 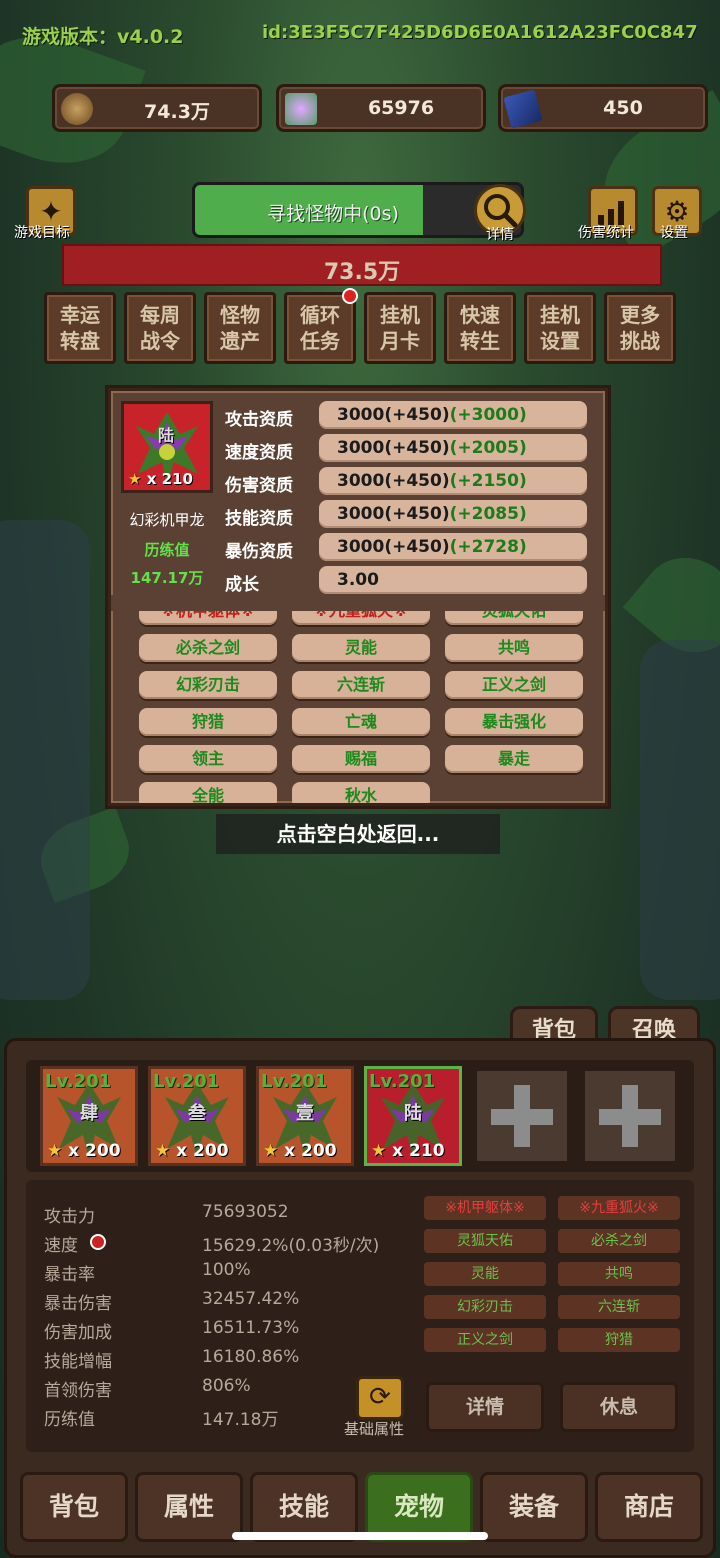 What do you see at coordinates (358, 580) in the screenshot?
I see `stat-base: 3.00` at bounding box center [358, 580].